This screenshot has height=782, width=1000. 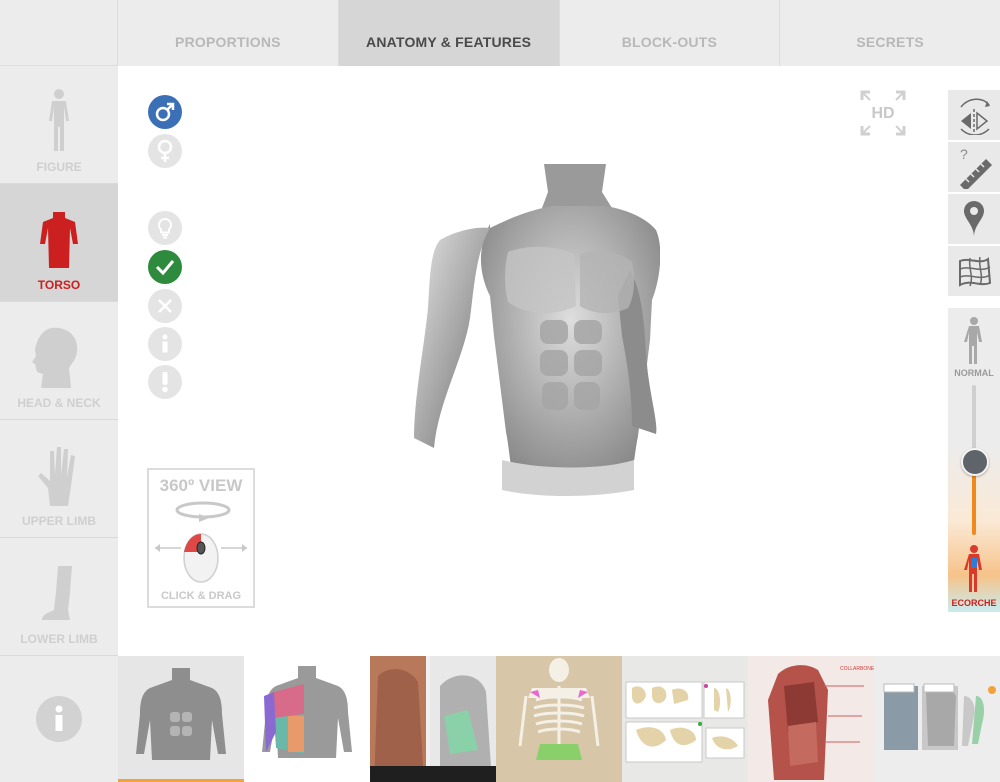 I want to click on 360-view-hint-text: CLICK & DRAG, so click(x=201, y=596).